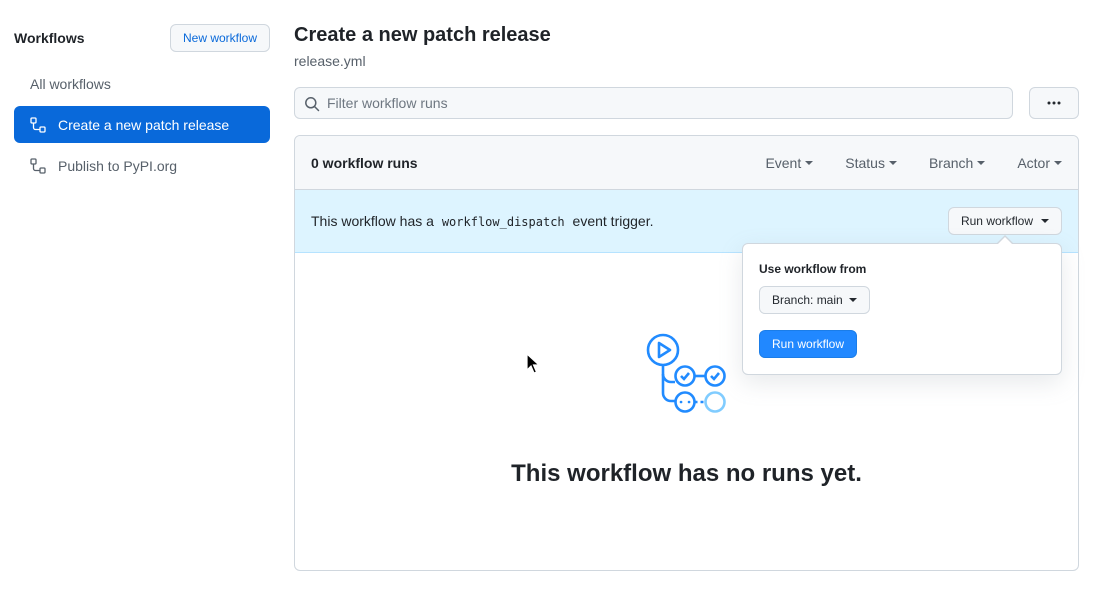 Image resolution: width=1096 pixels, height=589 pixels. I want to click on more-options-button, so click(1054, 103).